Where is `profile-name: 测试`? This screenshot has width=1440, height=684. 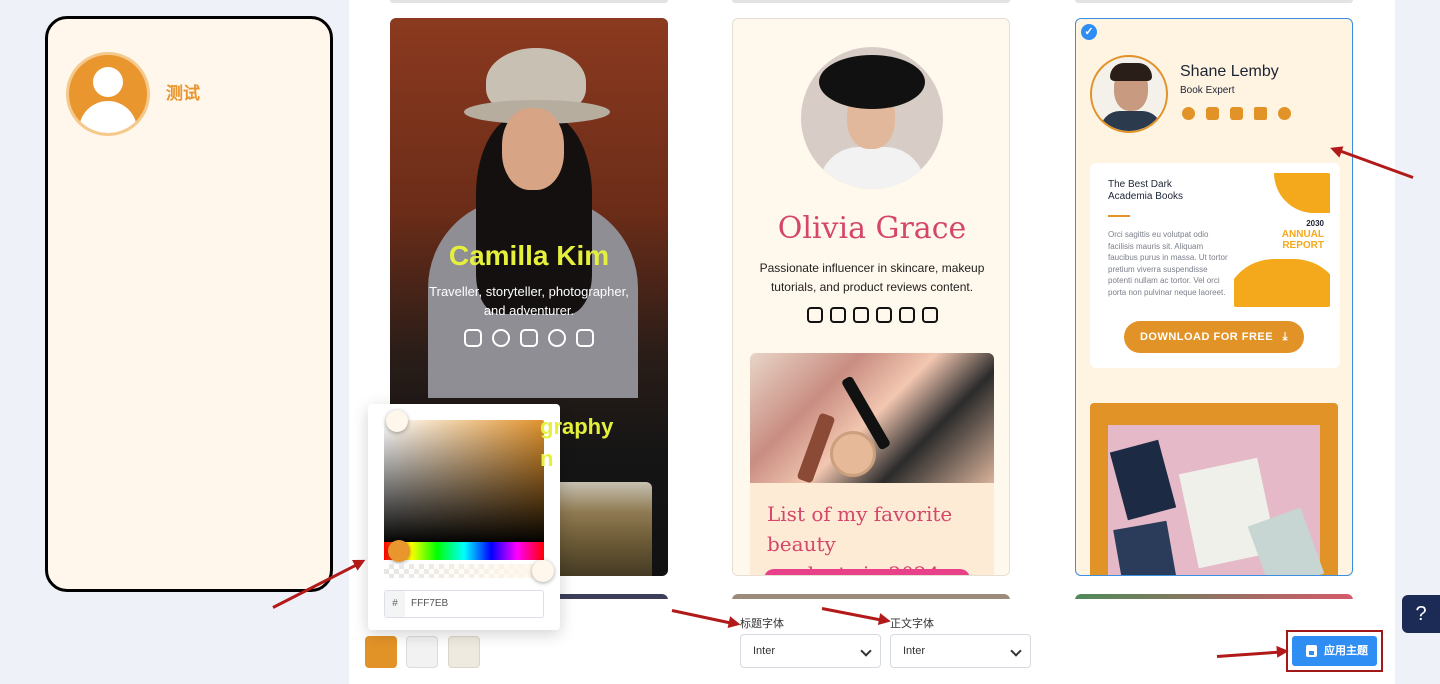 profile-name: 测试 is located at coordinates (183, 94).